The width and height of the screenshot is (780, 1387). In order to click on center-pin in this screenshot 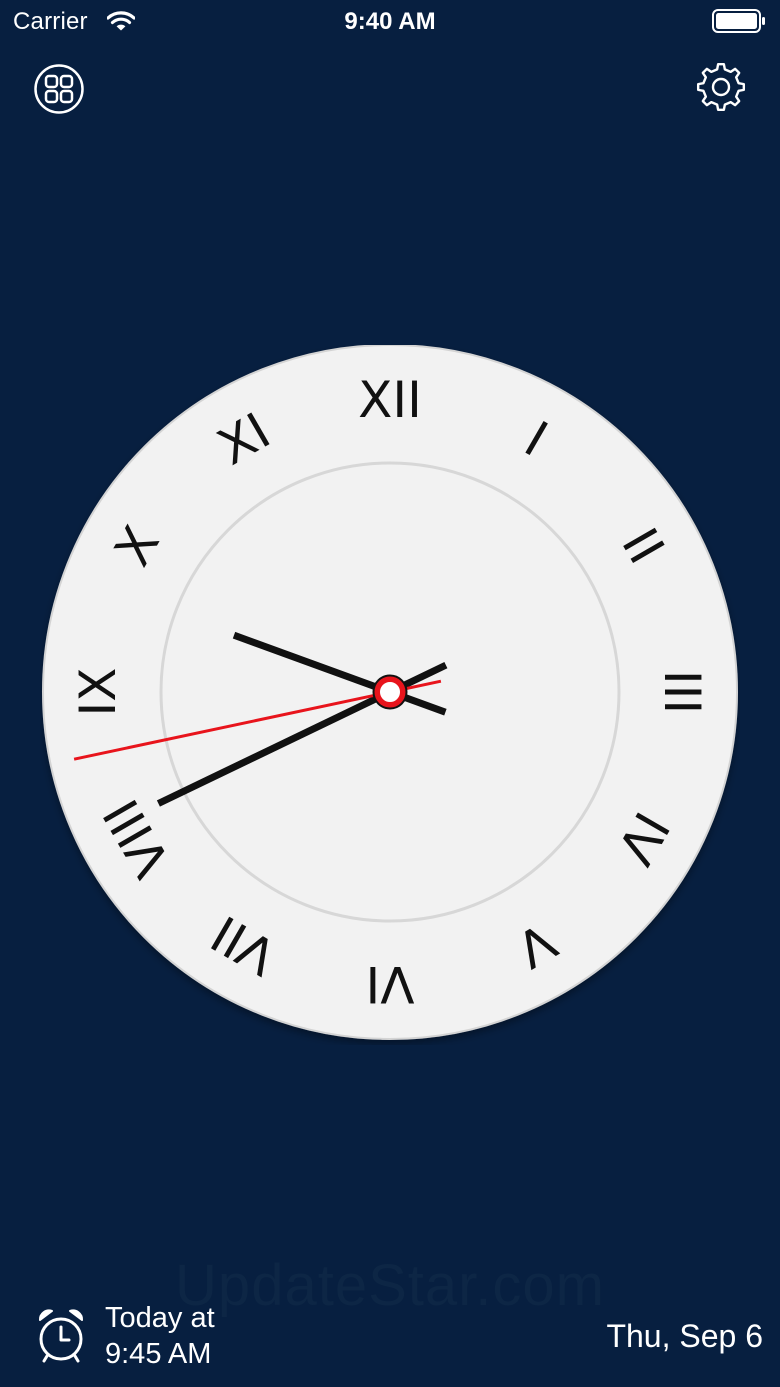, I will do `click(390, 692)`.